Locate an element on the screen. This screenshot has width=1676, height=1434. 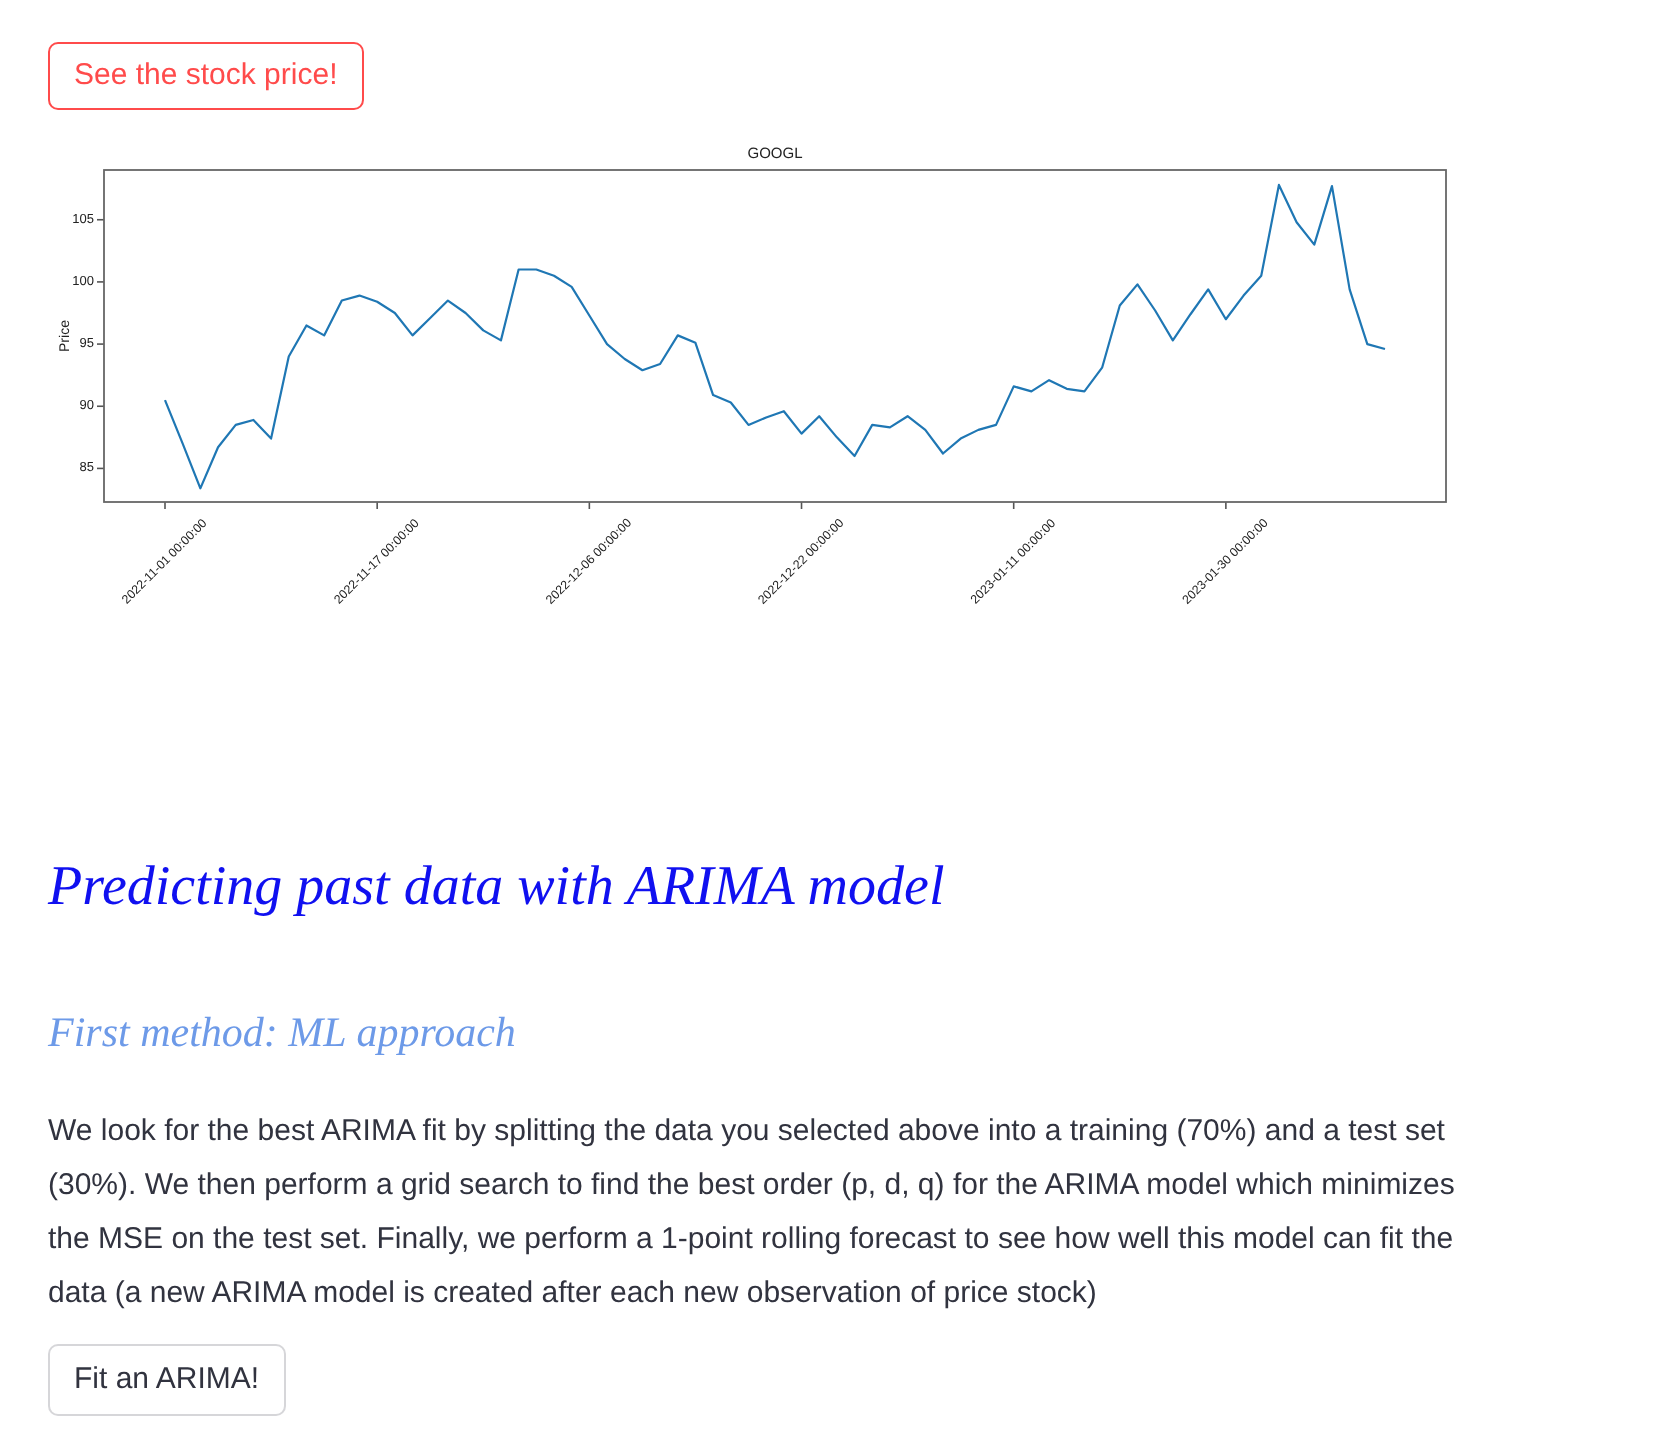
fit-arima-button: Fit an ARIMA! is located at coordinates (167, 1380).